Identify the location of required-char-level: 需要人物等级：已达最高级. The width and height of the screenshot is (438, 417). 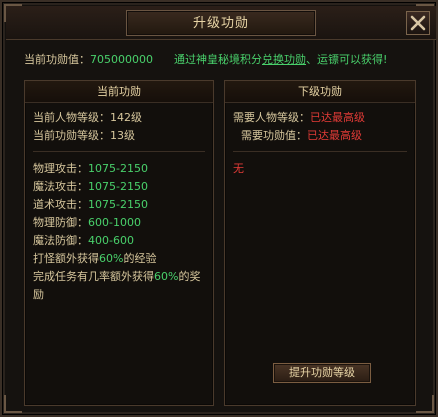
(320, 118).